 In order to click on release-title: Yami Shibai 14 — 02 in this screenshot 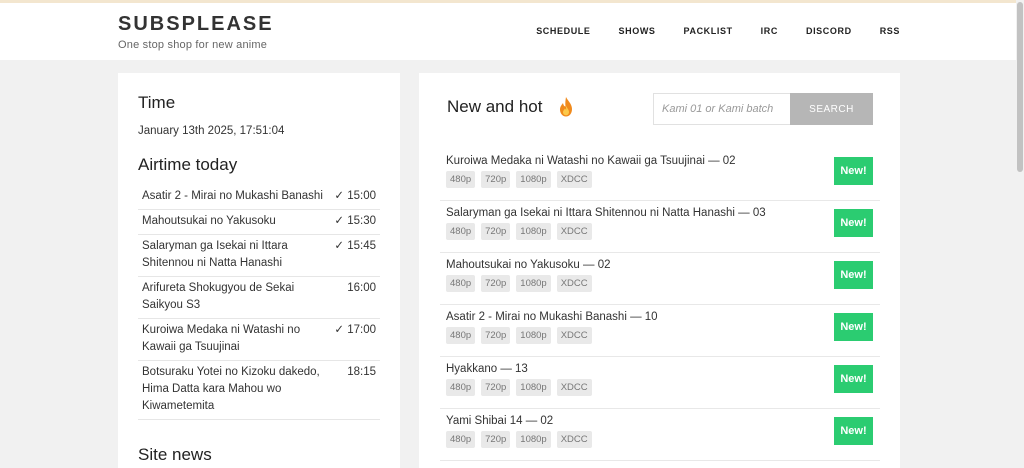, I will do `click(499, 421)`.